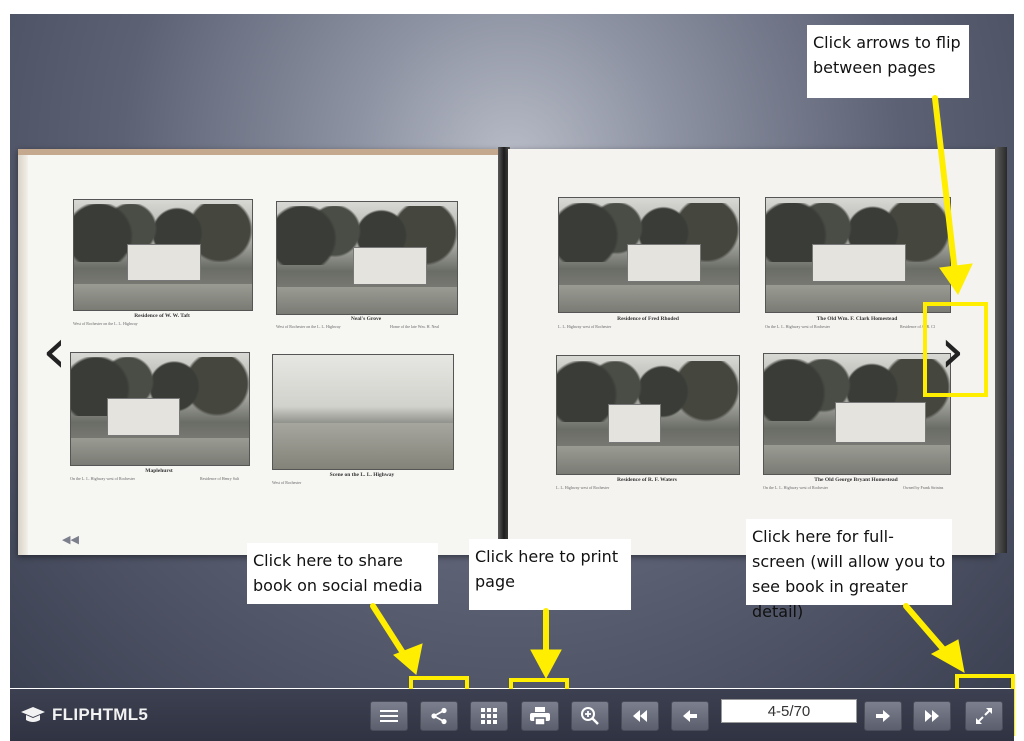 The height and width of the screenshot is (741, 1024). What do you see at coordinates (342, 573) in the screenshot?
I see `callout-share: Click here to share book on social media` at bounding box center [342, 573].